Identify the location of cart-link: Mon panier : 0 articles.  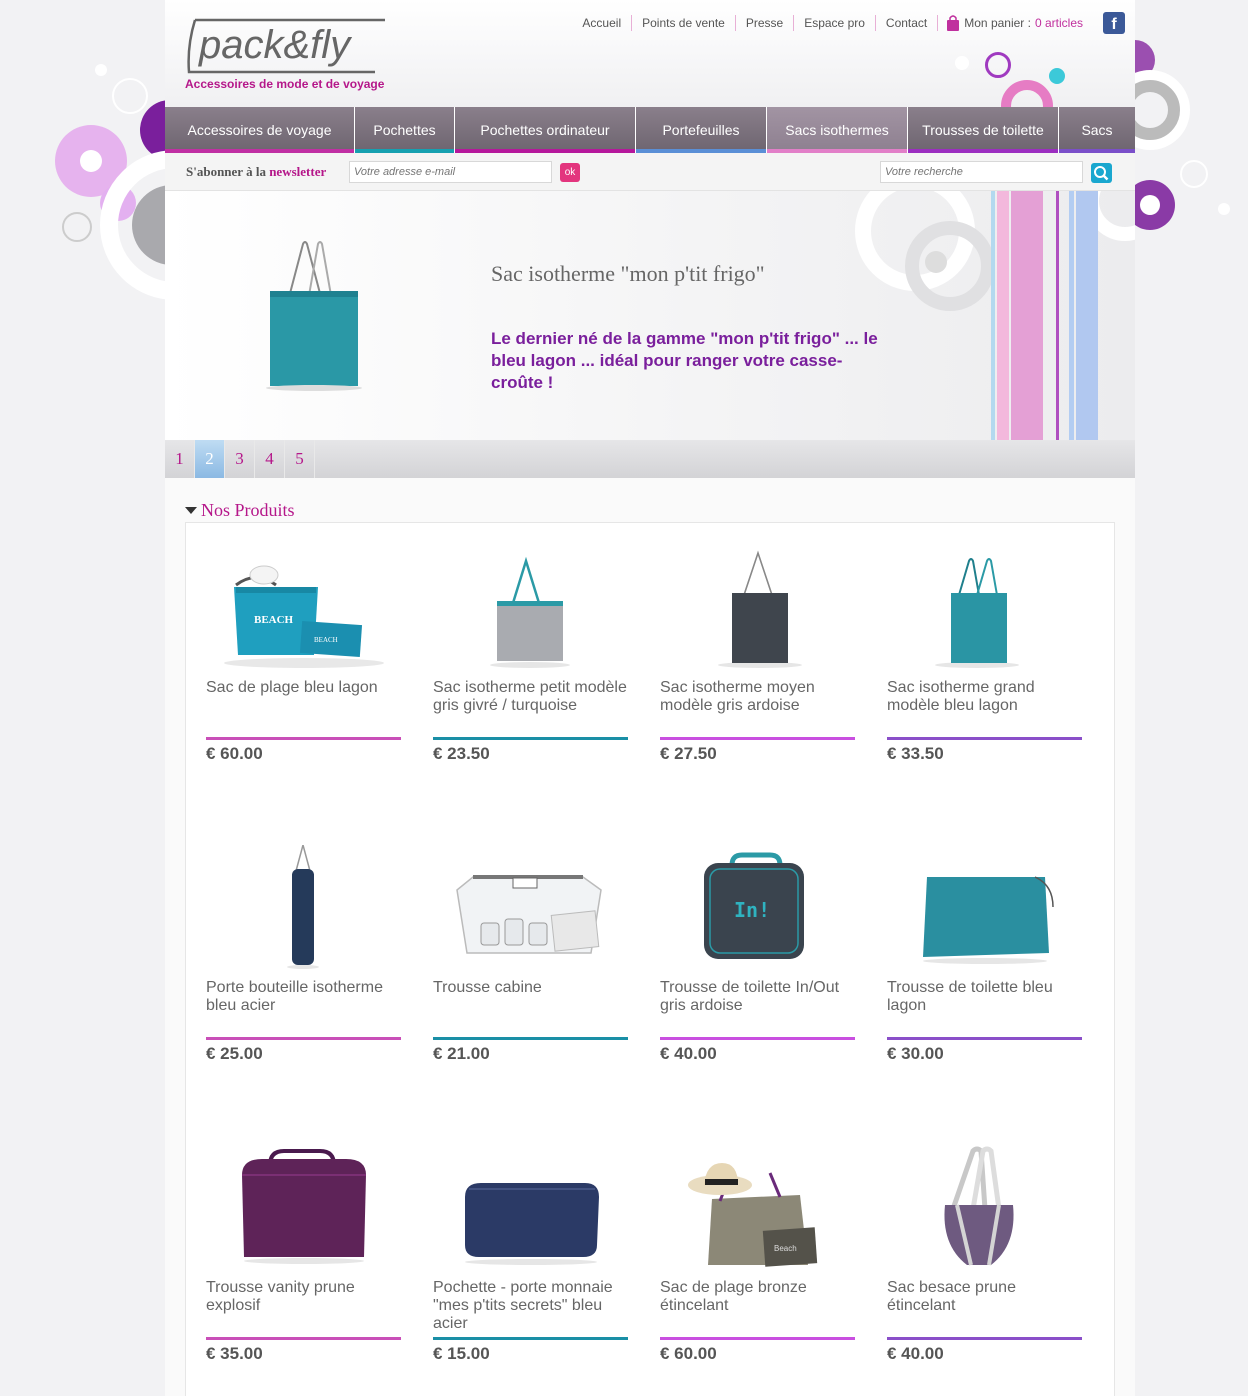
(1020, 23).